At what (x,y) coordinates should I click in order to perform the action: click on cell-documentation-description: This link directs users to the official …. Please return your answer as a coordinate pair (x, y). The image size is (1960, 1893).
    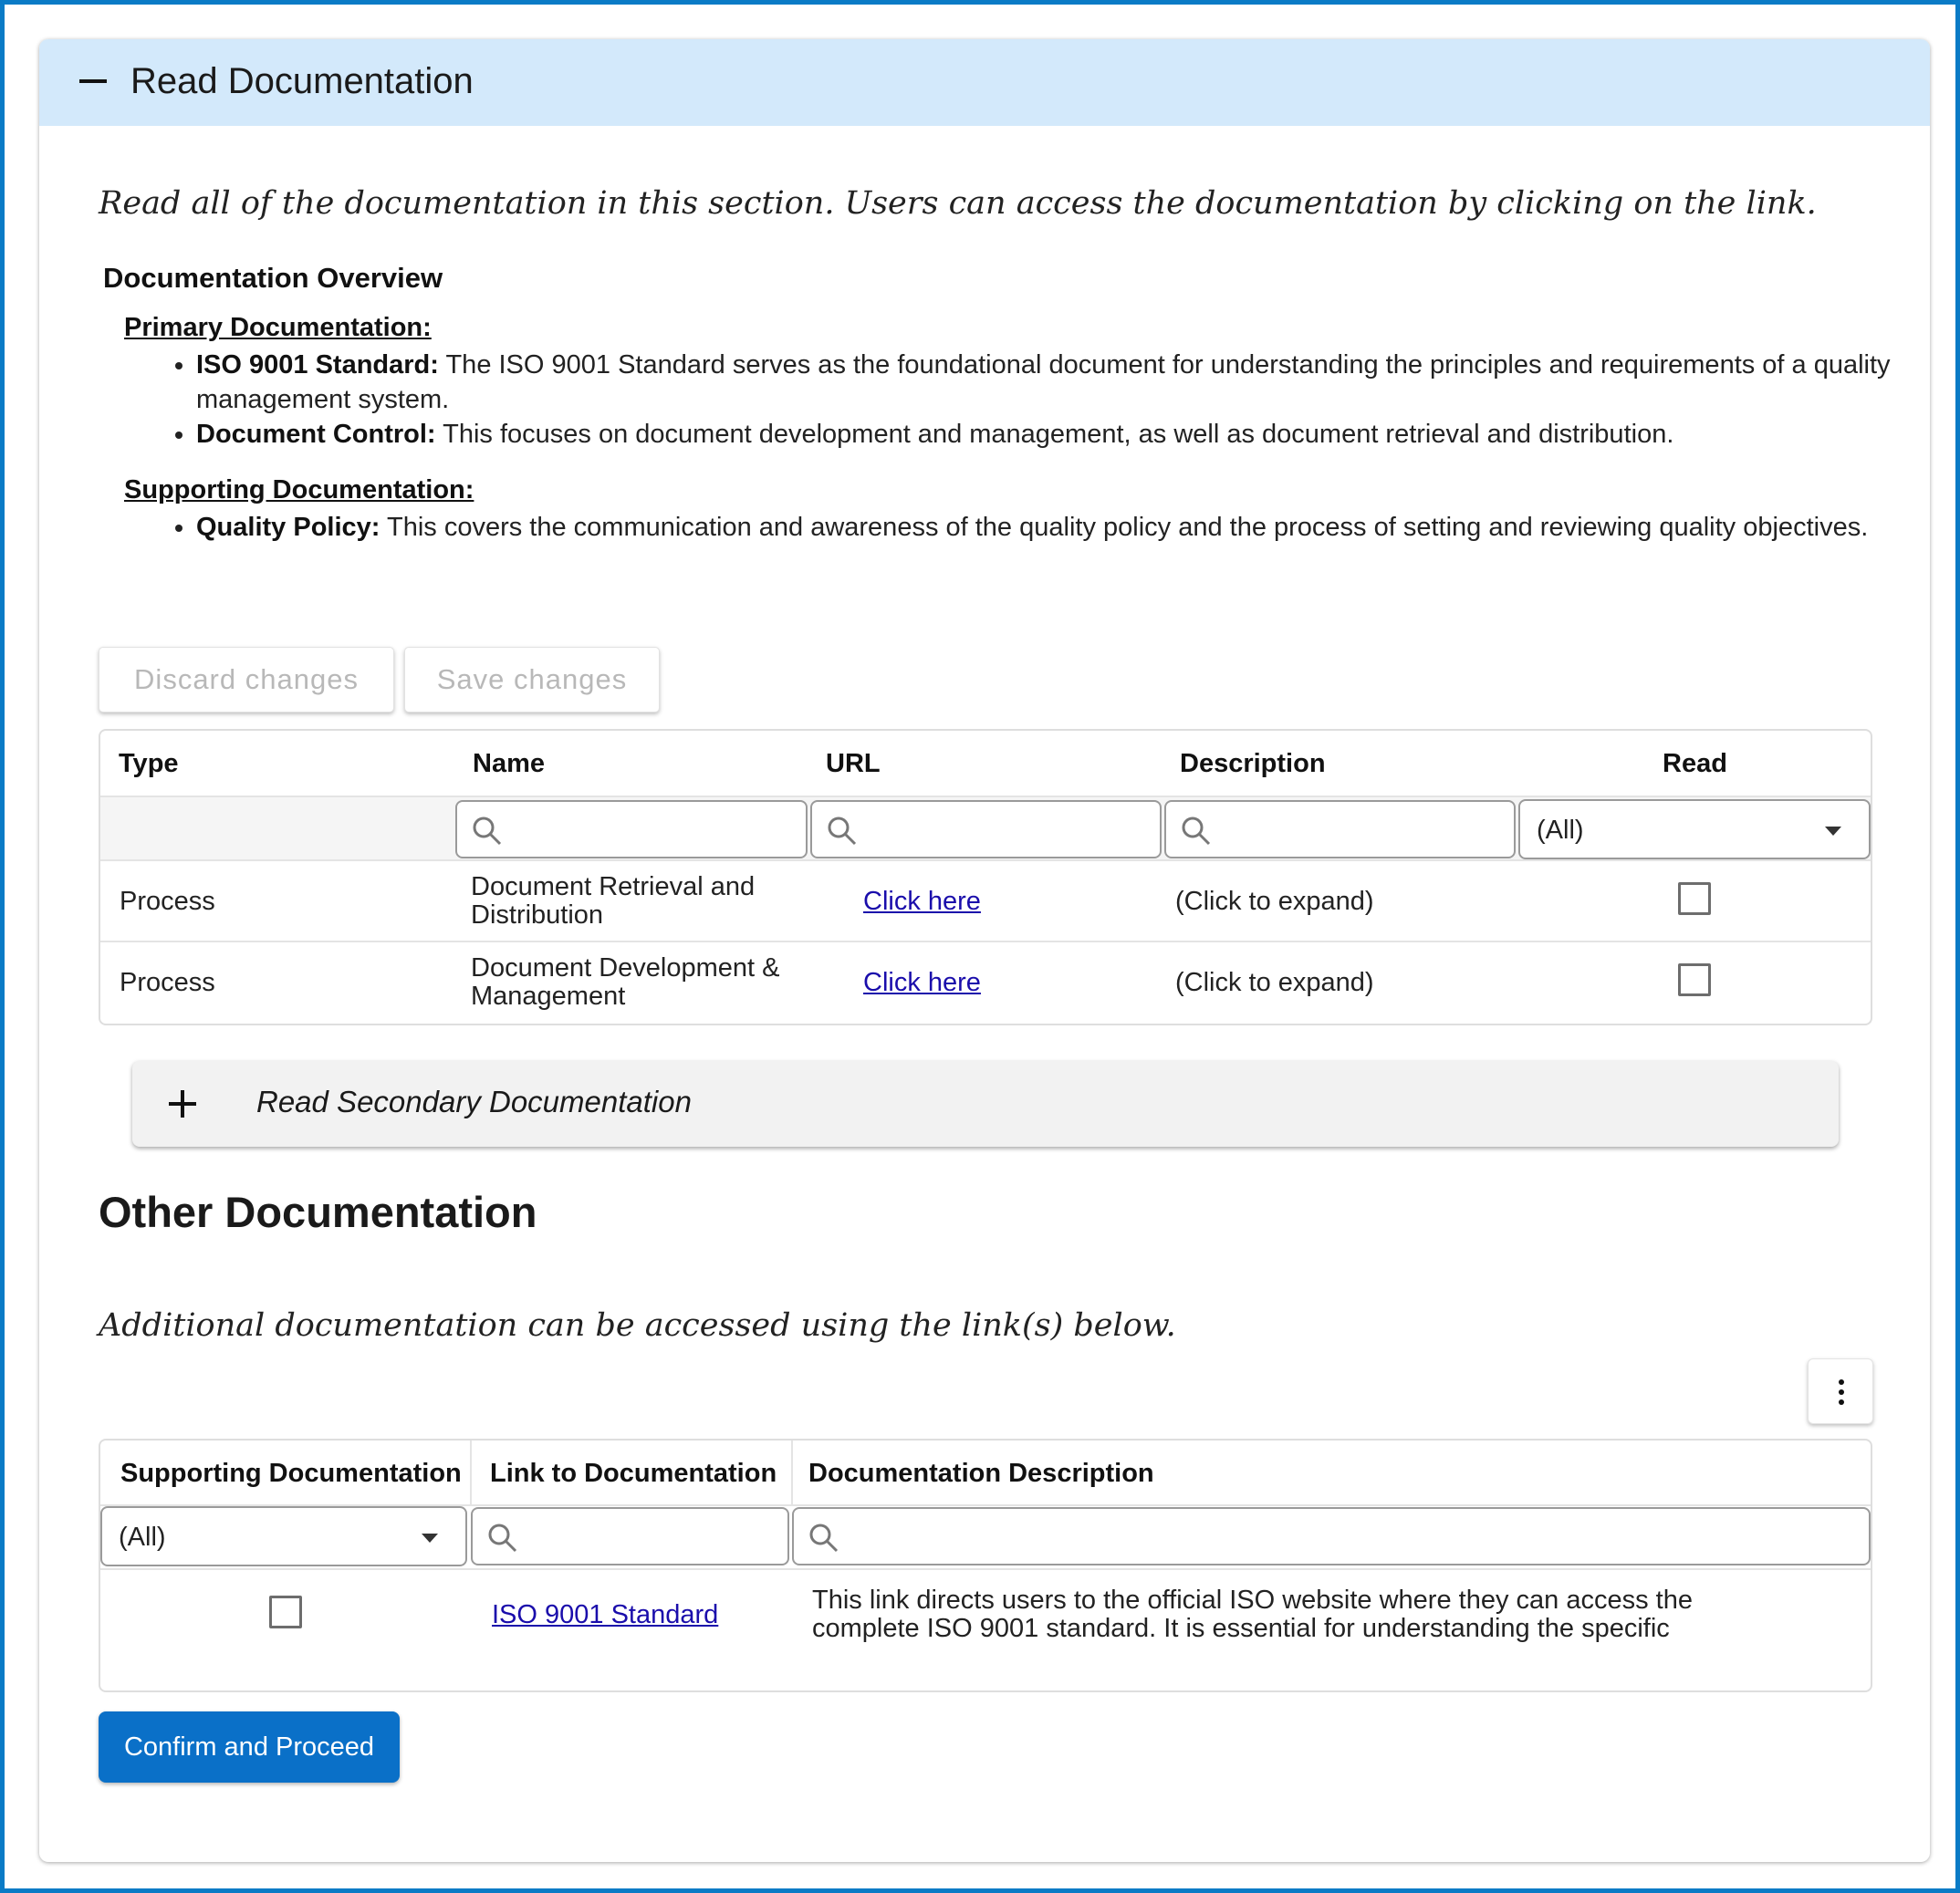
    Looking at the image, I should click on (1253, 1614).